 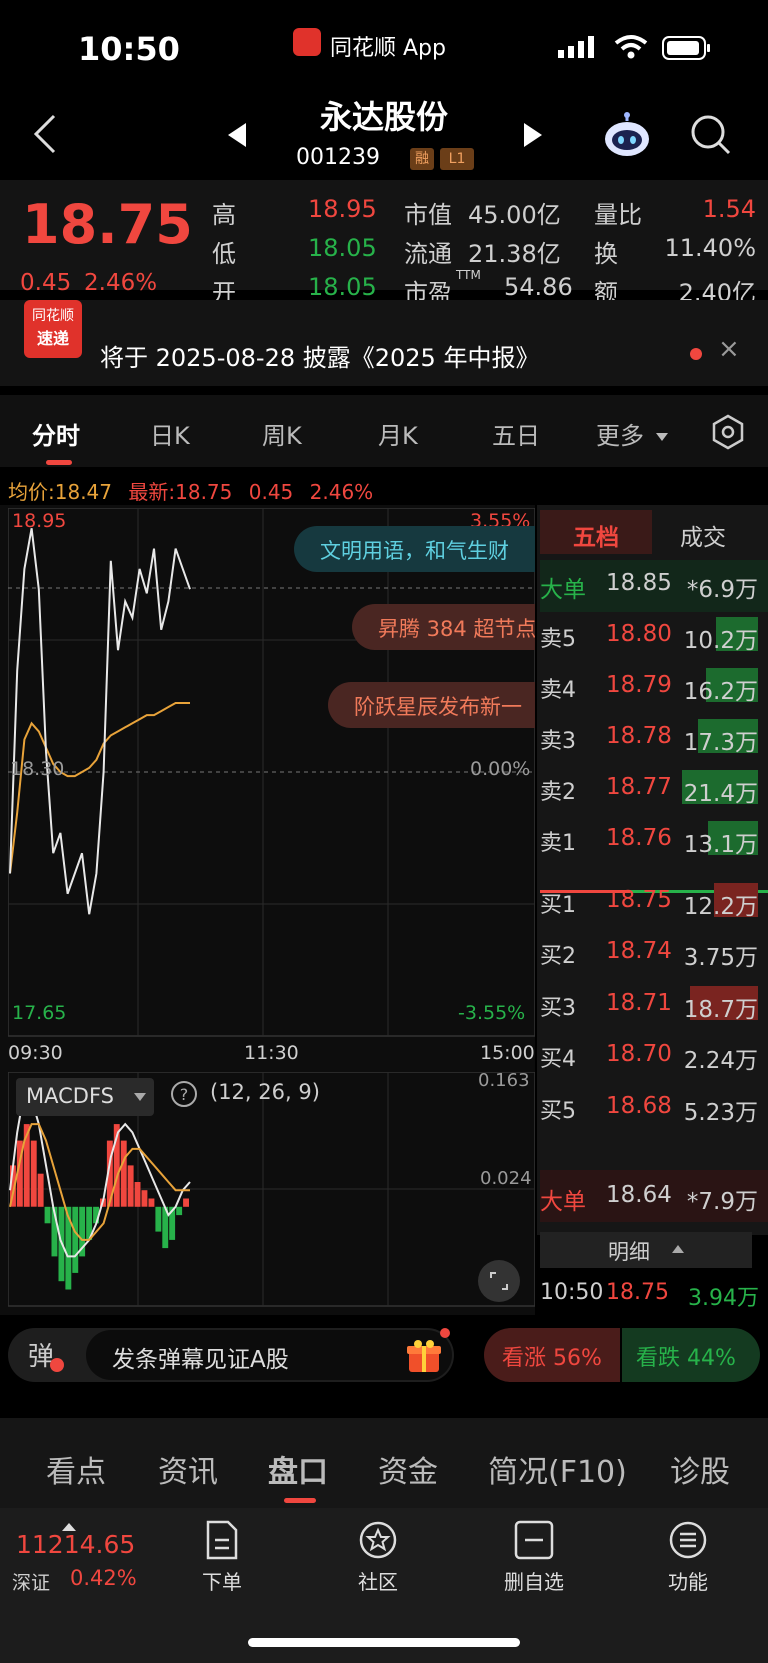 I want to click on news-pill-1: 文明用语，和气生财, so click(x=414, y=549).